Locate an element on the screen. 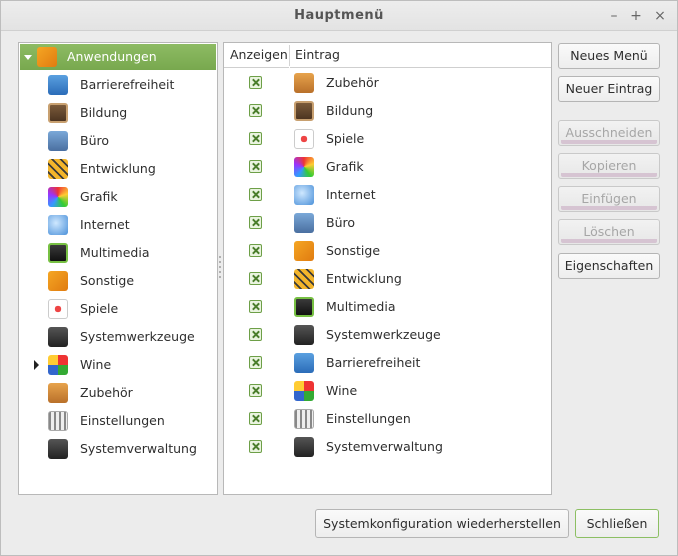  expander-open-icon is located at coordinates (28, 57).